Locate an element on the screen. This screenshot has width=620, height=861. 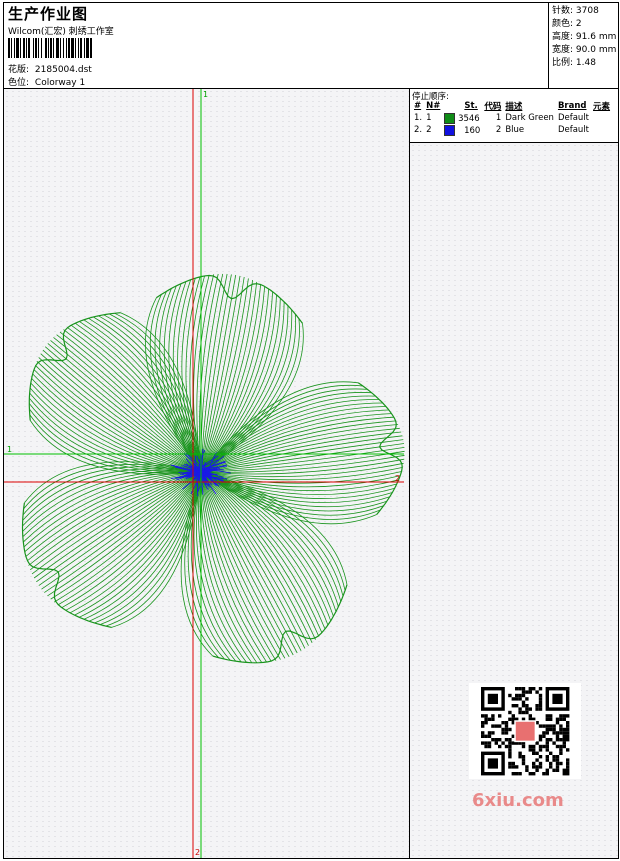
design-file-row: 花版: 2185004.dst is located at coordinates (50, 68).